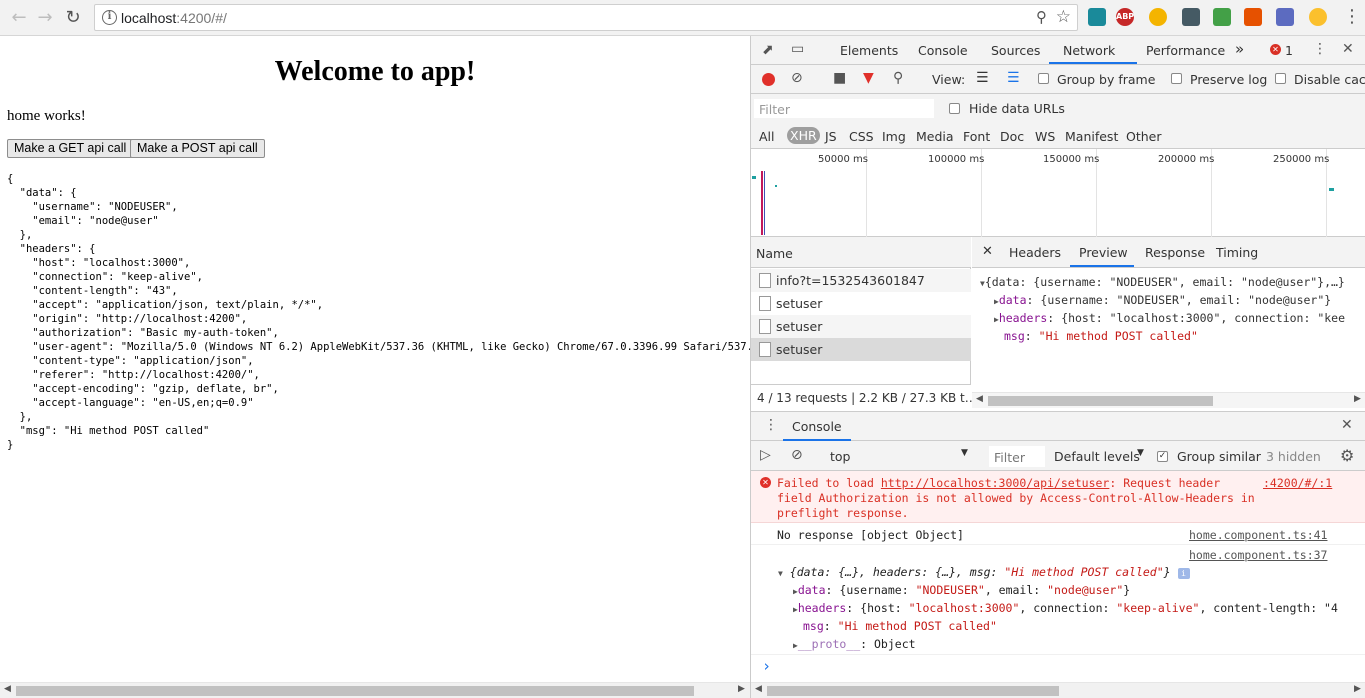  I want to click on group-by-frame-checkbox, so click(1043, 78).